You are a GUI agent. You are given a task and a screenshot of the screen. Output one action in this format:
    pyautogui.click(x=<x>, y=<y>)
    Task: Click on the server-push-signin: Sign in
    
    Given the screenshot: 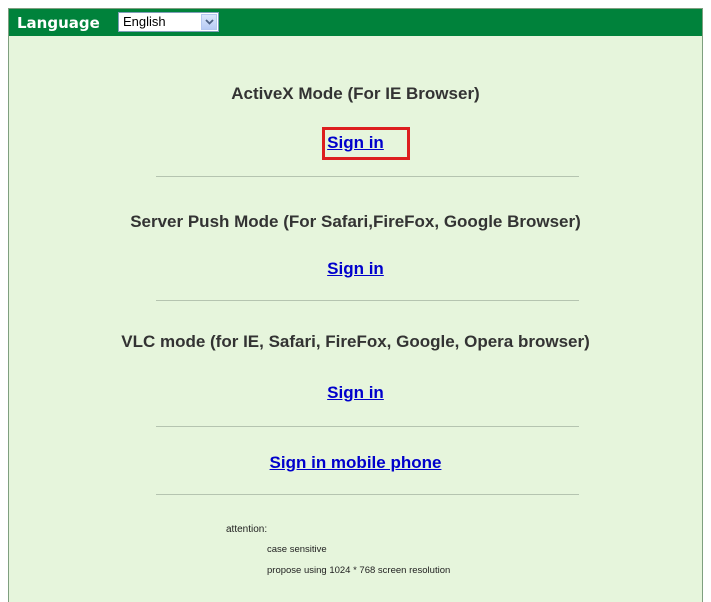 What is the action you would take?
    pyautogui.click(x=355, y=269)
    